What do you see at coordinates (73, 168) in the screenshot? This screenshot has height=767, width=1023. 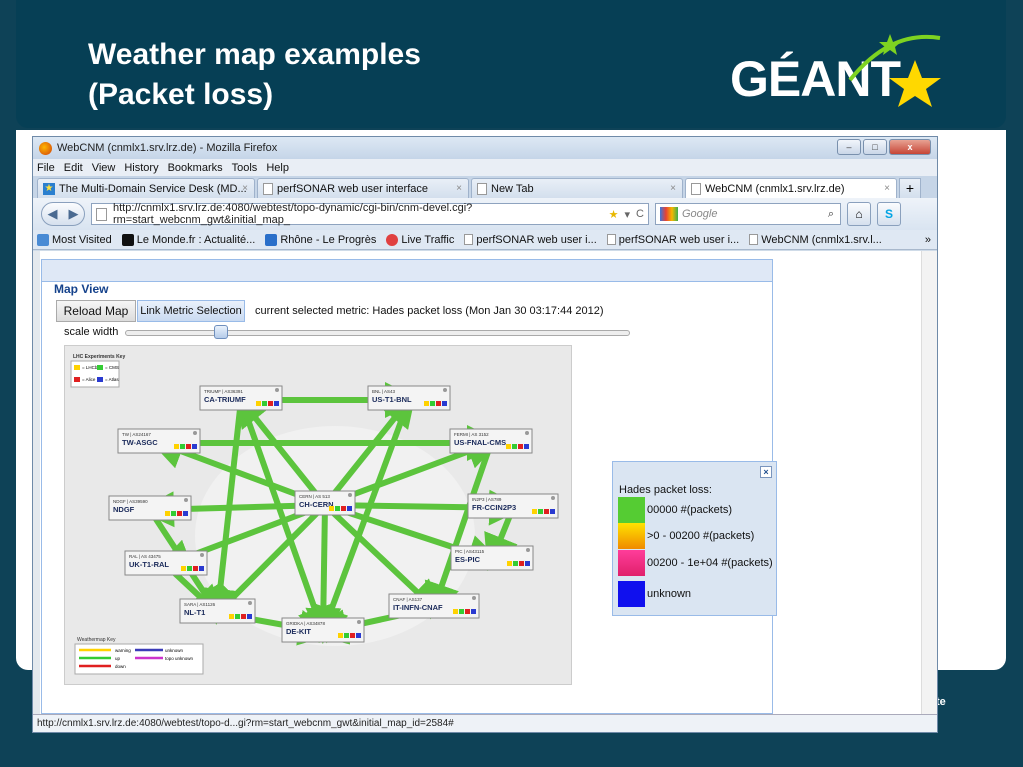 I see `menu-edit: Edit` at bounding box center [73, 168].